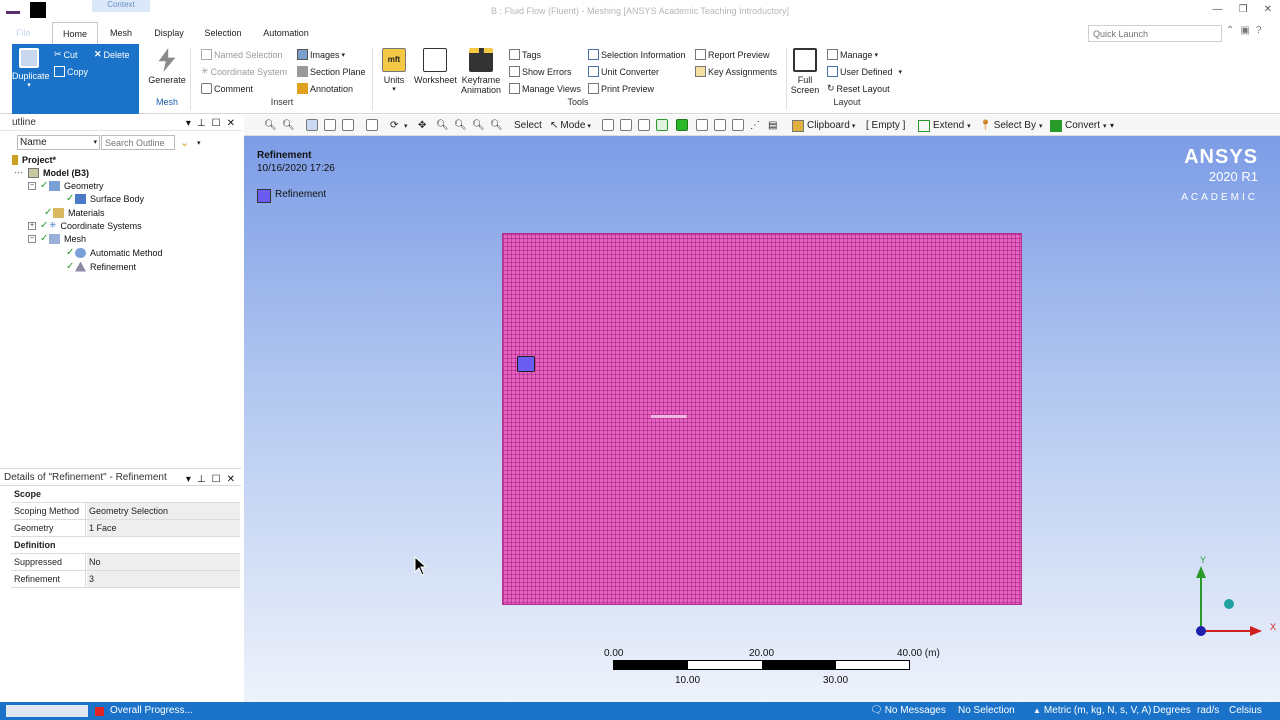 The height and width of the screenshot is (720, 1280). What do you see at coordinates (125, 511) in the screenshot?
I see `details-row-scoping-method: Scoping Method Geometry Selection` at bounding box center [125, 511].